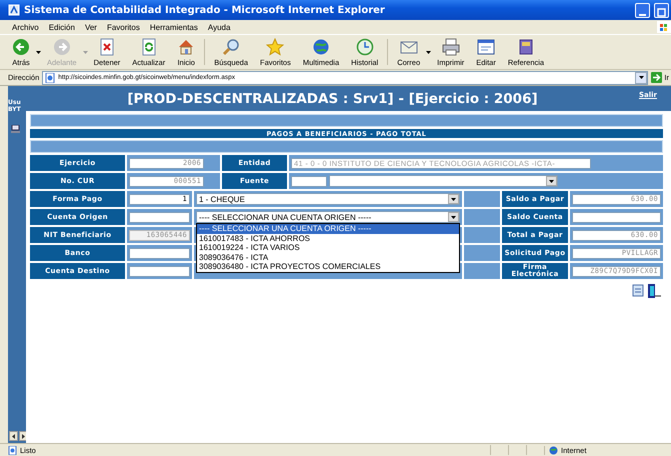 The width and height of the screenshot is (671, 456). What do you see at coordinates (328, 239) in the screenshot?
I see `dropdown-option: 1610017483 - ICTA AHORROS` at bounding box center [328, 239].